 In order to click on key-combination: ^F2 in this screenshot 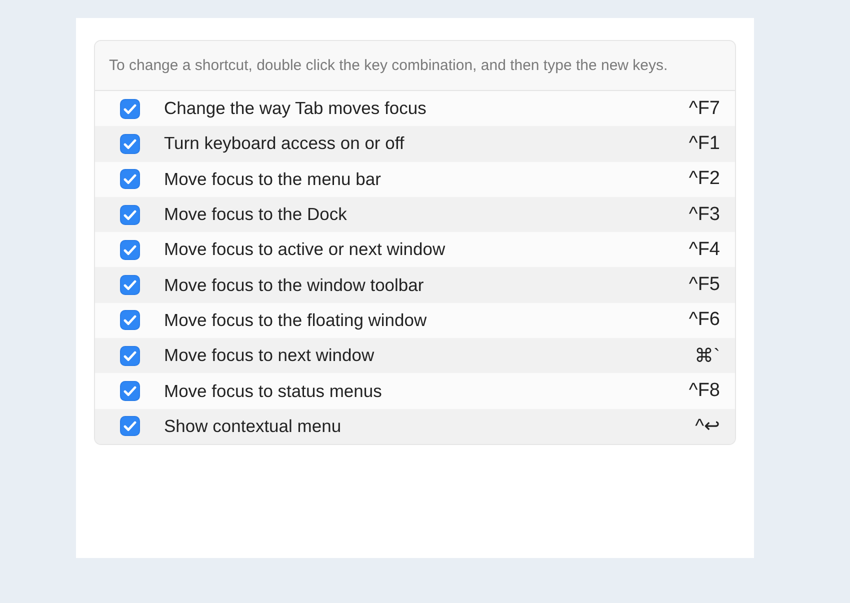, I will do `click(704, 179)`.